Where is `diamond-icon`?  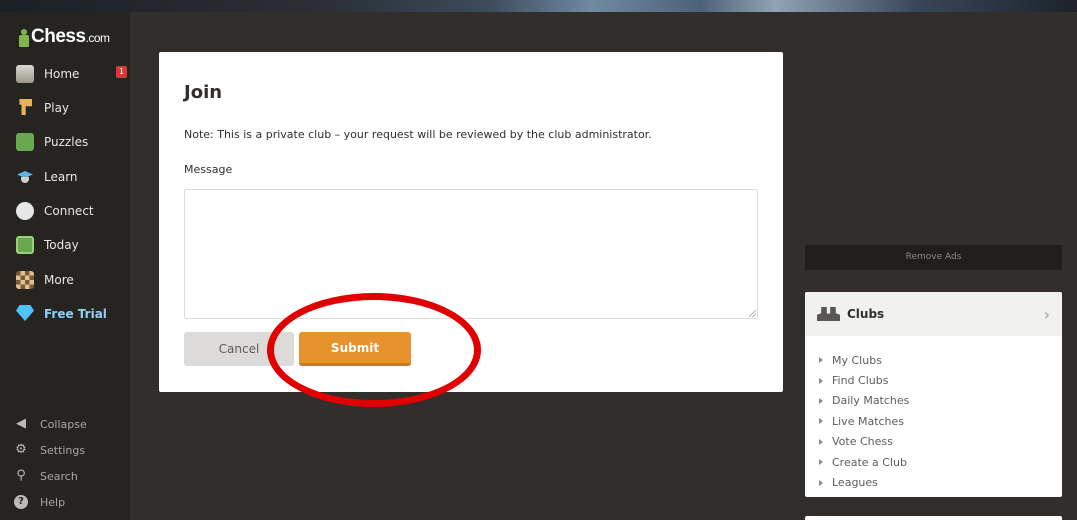 diamond-icon is located at coordinates (25, 314).